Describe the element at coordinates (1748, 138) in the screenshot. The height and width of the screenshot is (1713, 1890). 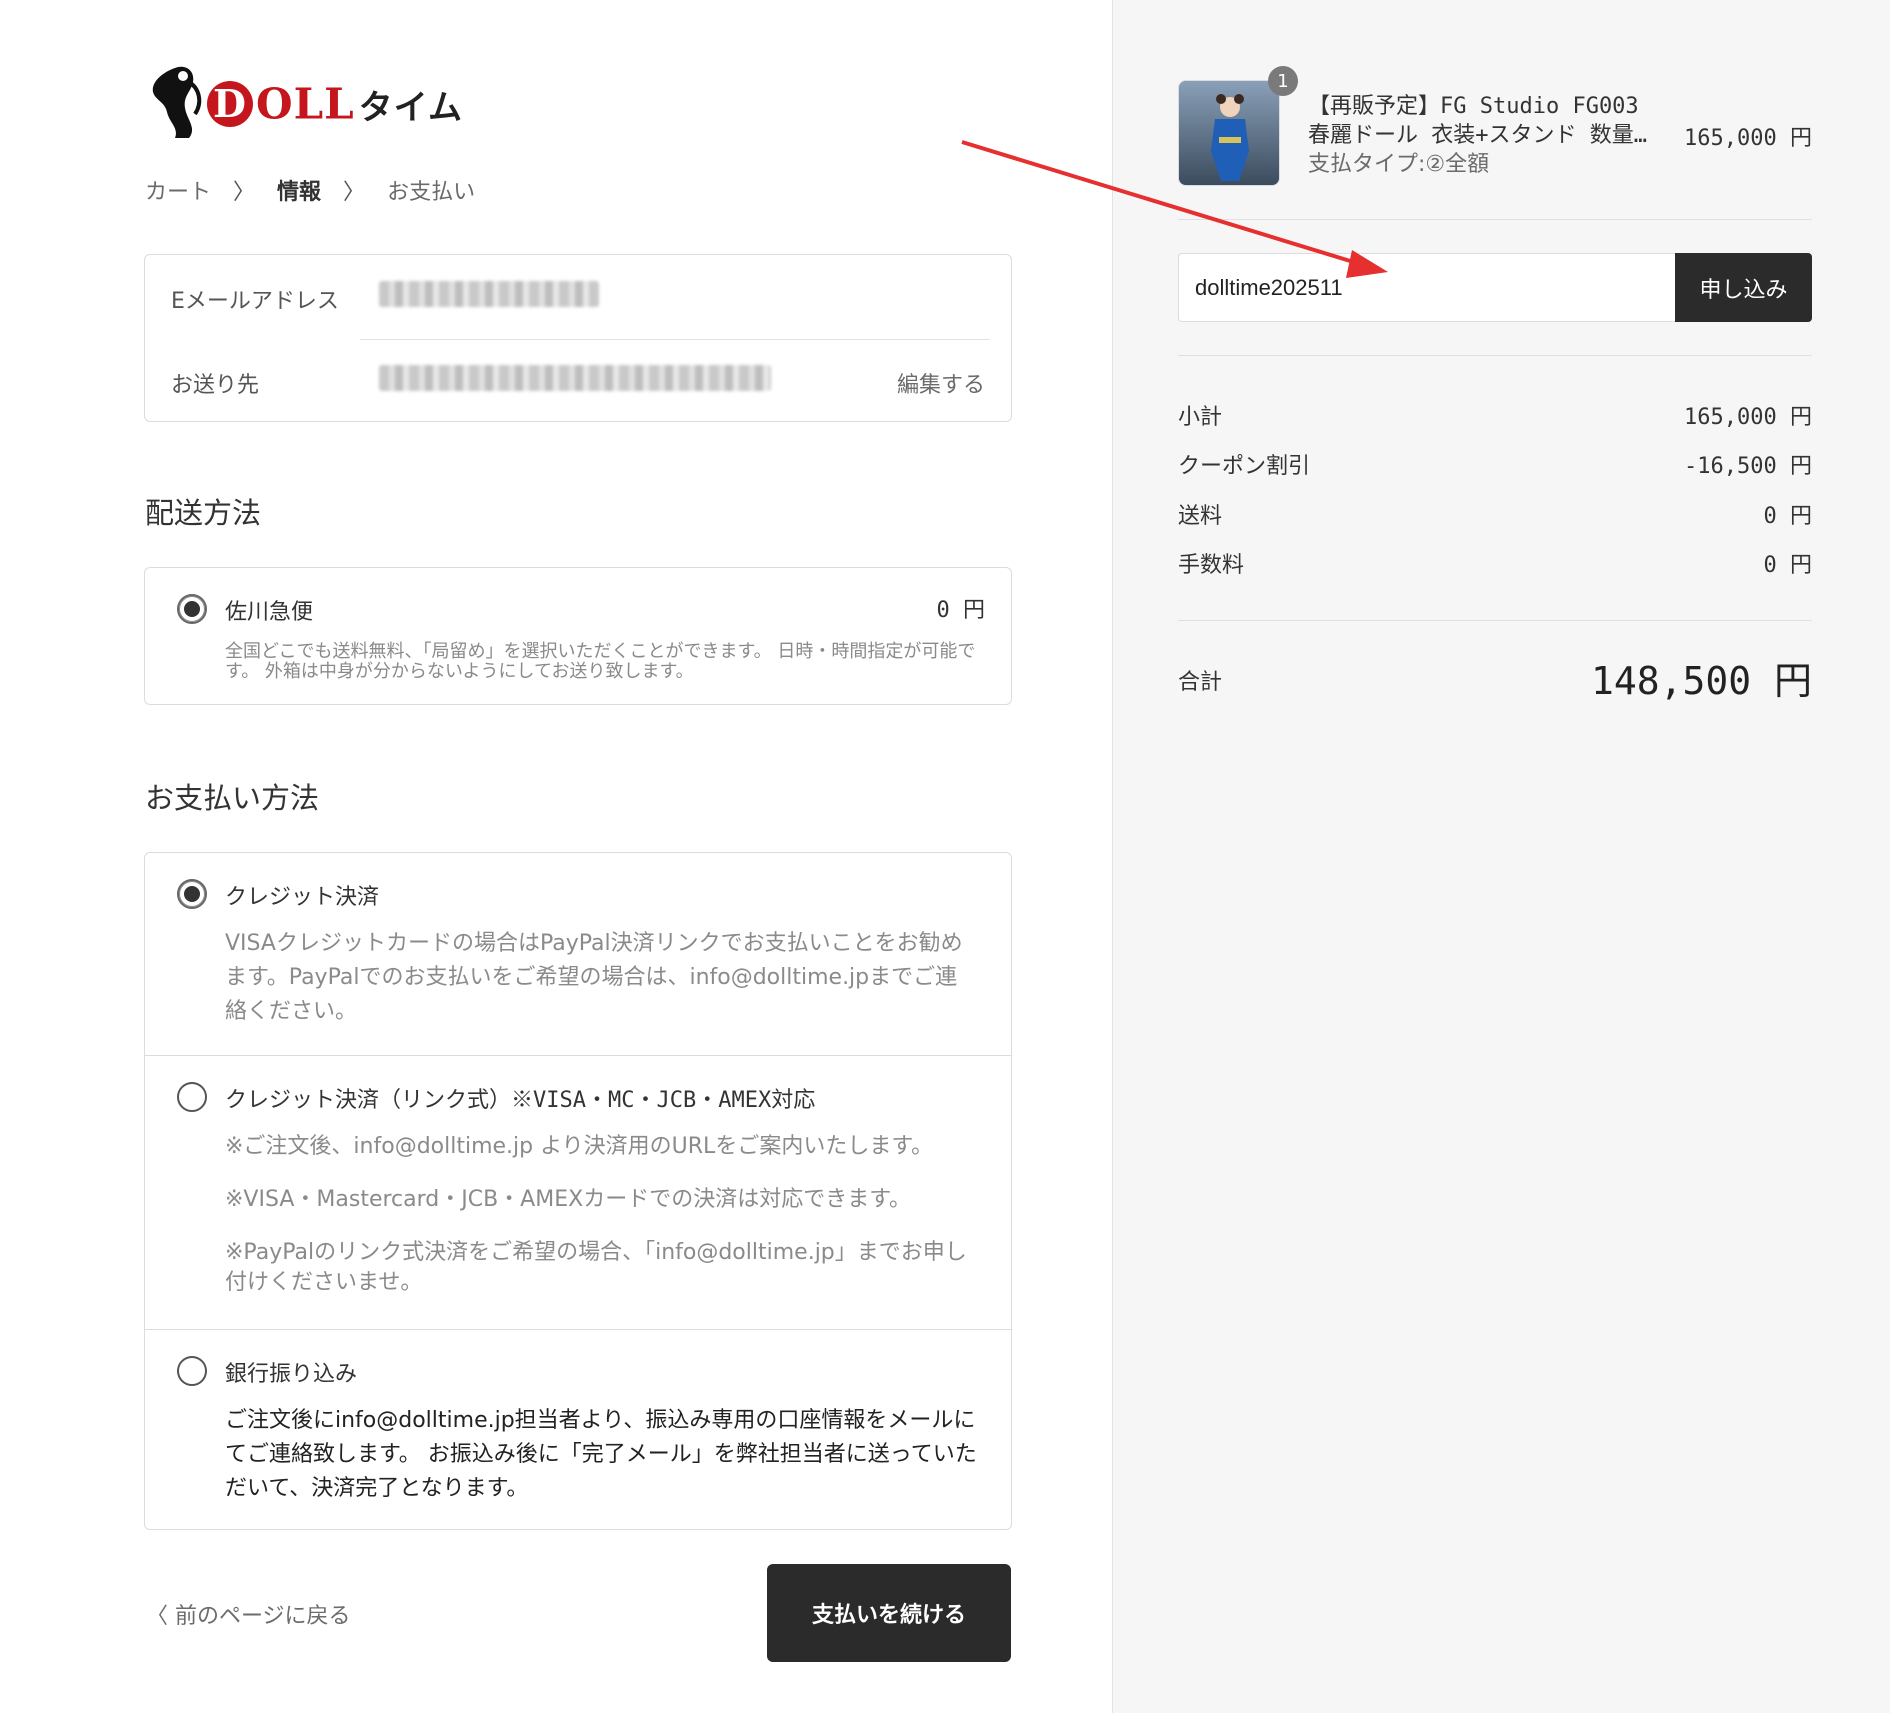
I see `product-price: 165,000 円` at that location.